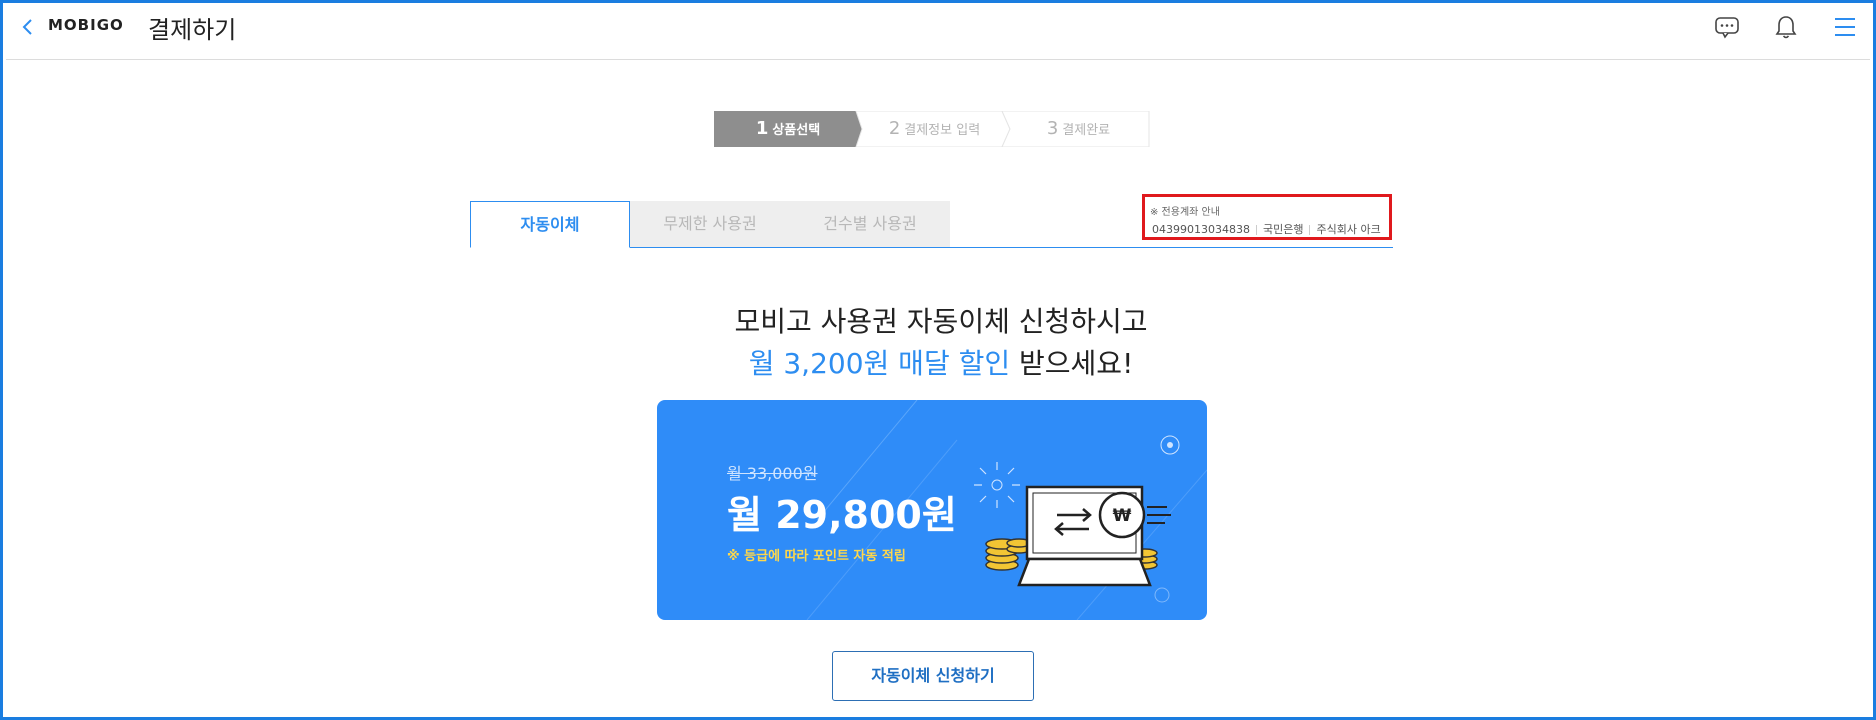 This screenshot has width=1876, height=720. What do you see at coordinates (550, 224) in the screenshot?
I see `tab-auto-transfer: 자동이체` at bounding box center [550, 224].